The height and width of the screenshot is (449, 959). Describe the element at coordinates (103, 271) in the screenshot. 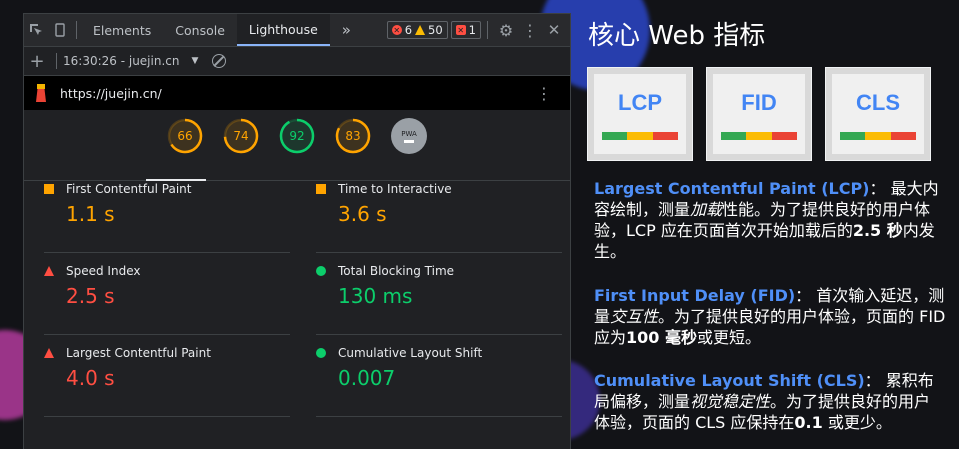

I see `metric-label: Speed Index` at that location.